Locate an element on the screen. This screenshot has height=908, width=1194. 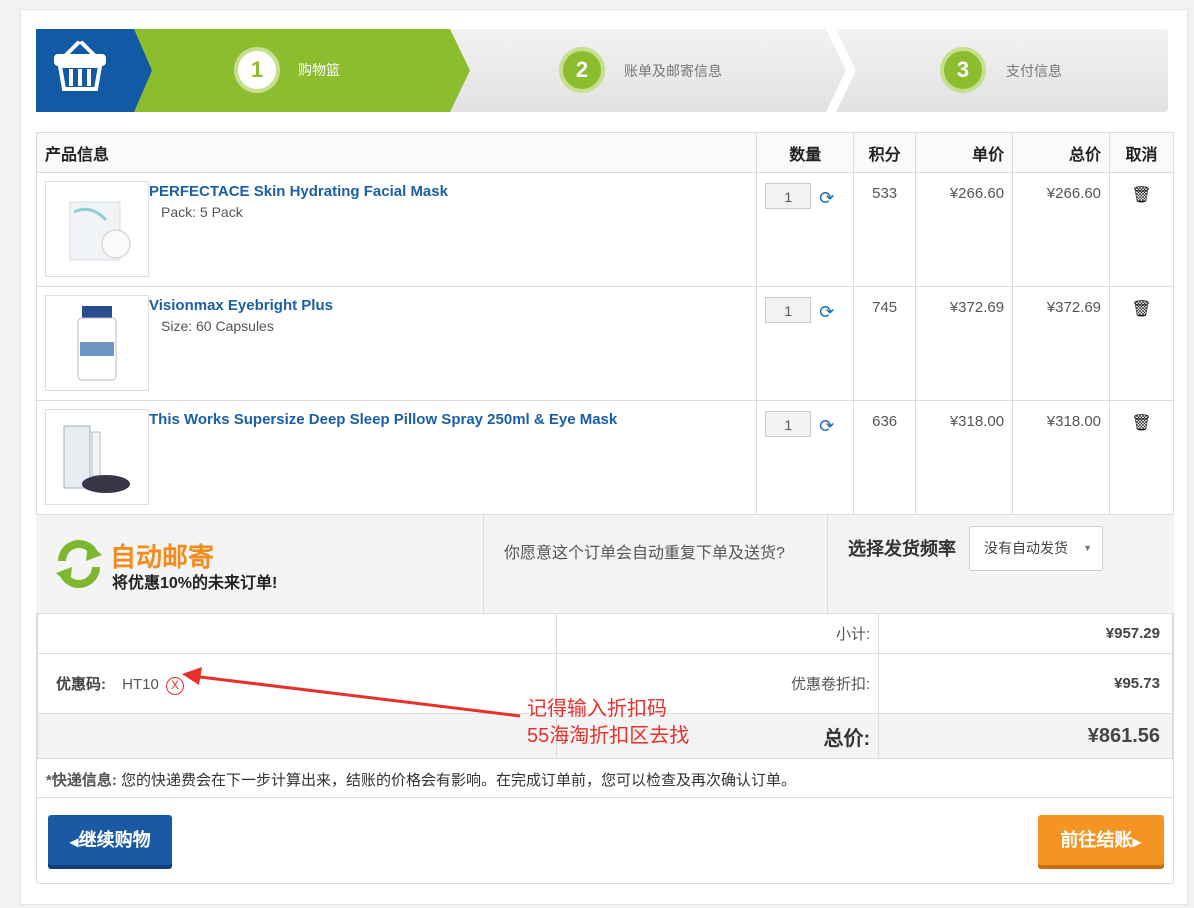
frequency-label: 选择发货频率 is located at coordinates (902, 549).